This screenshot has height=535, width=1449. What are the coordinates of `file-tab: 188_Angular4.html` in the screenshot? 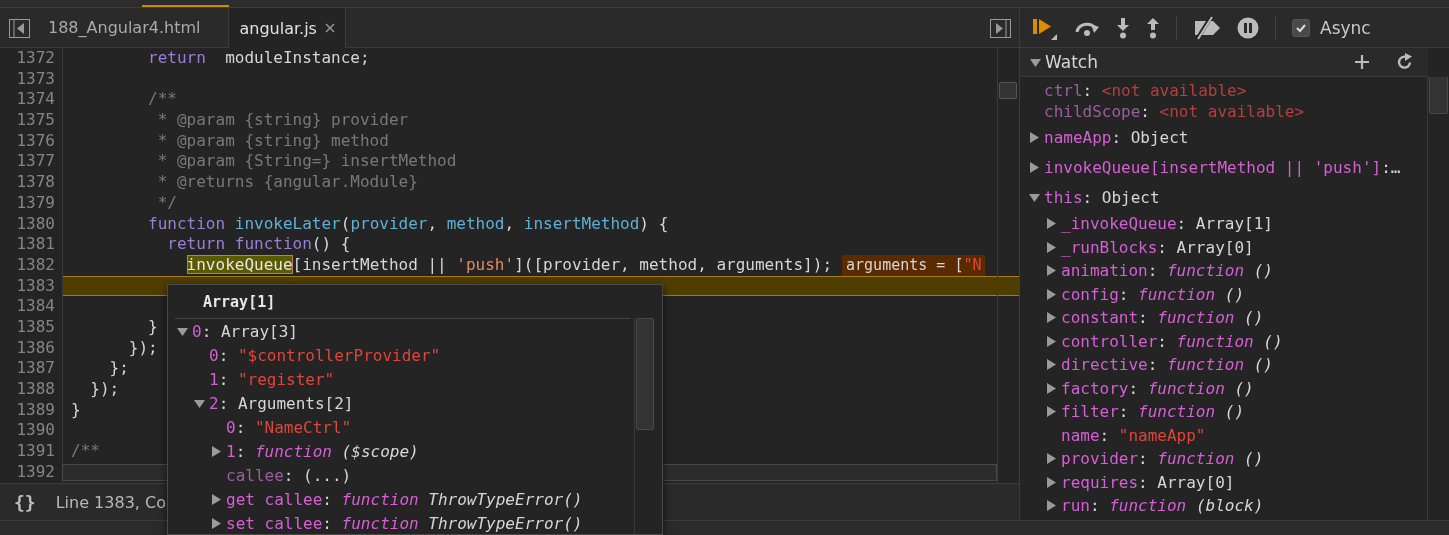 It's located at (124, 27).